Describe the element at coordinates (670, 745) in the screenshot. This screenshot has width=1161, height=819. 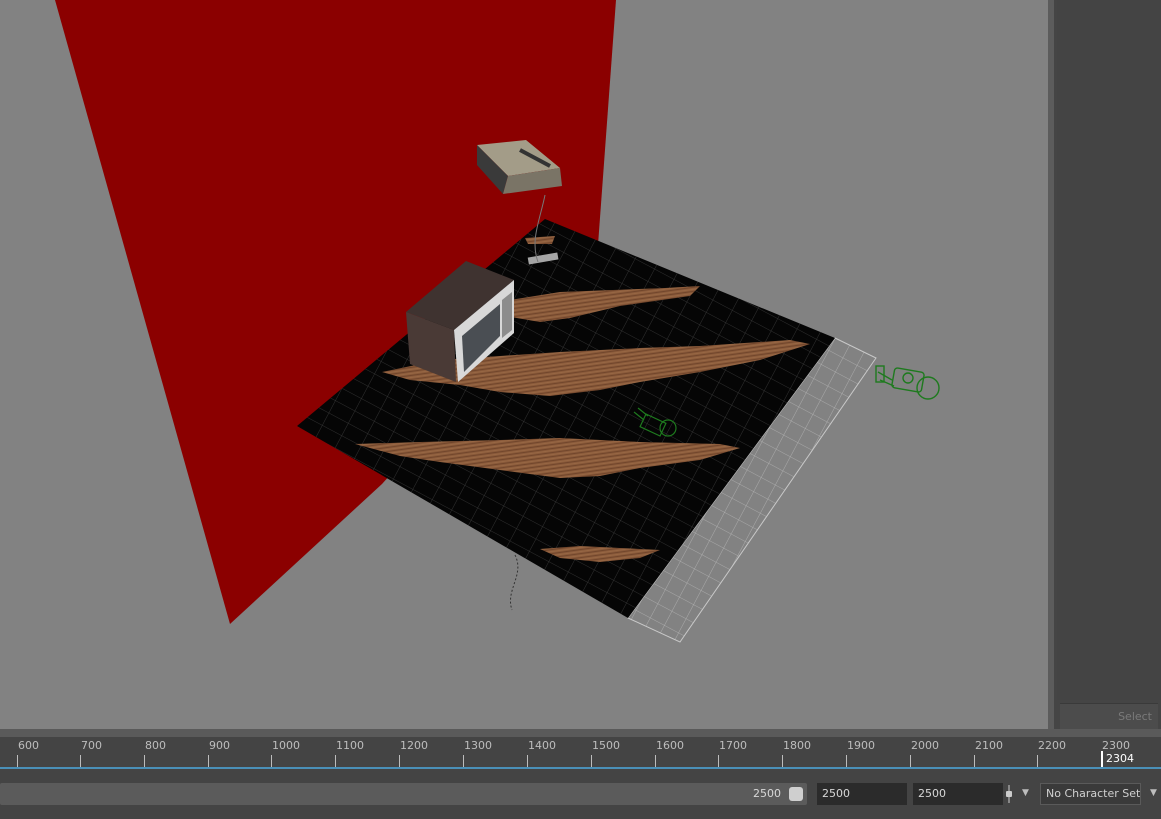
I see `tick-label: 1600` at that location.